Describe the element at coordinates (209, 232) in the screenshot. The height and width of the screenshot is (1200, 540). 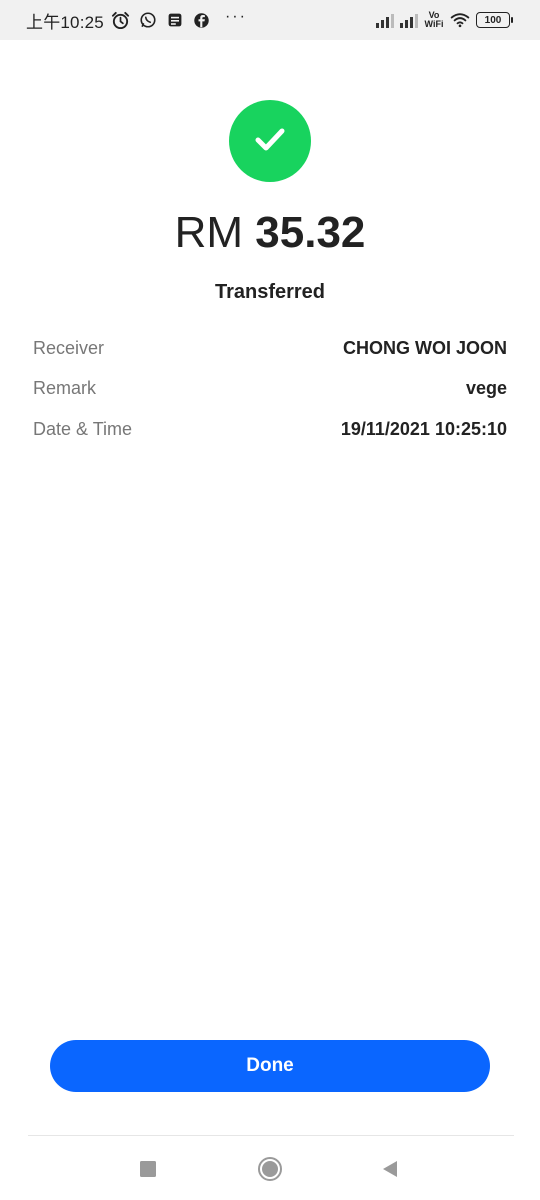
I see `amount-currency: RM` at that location.